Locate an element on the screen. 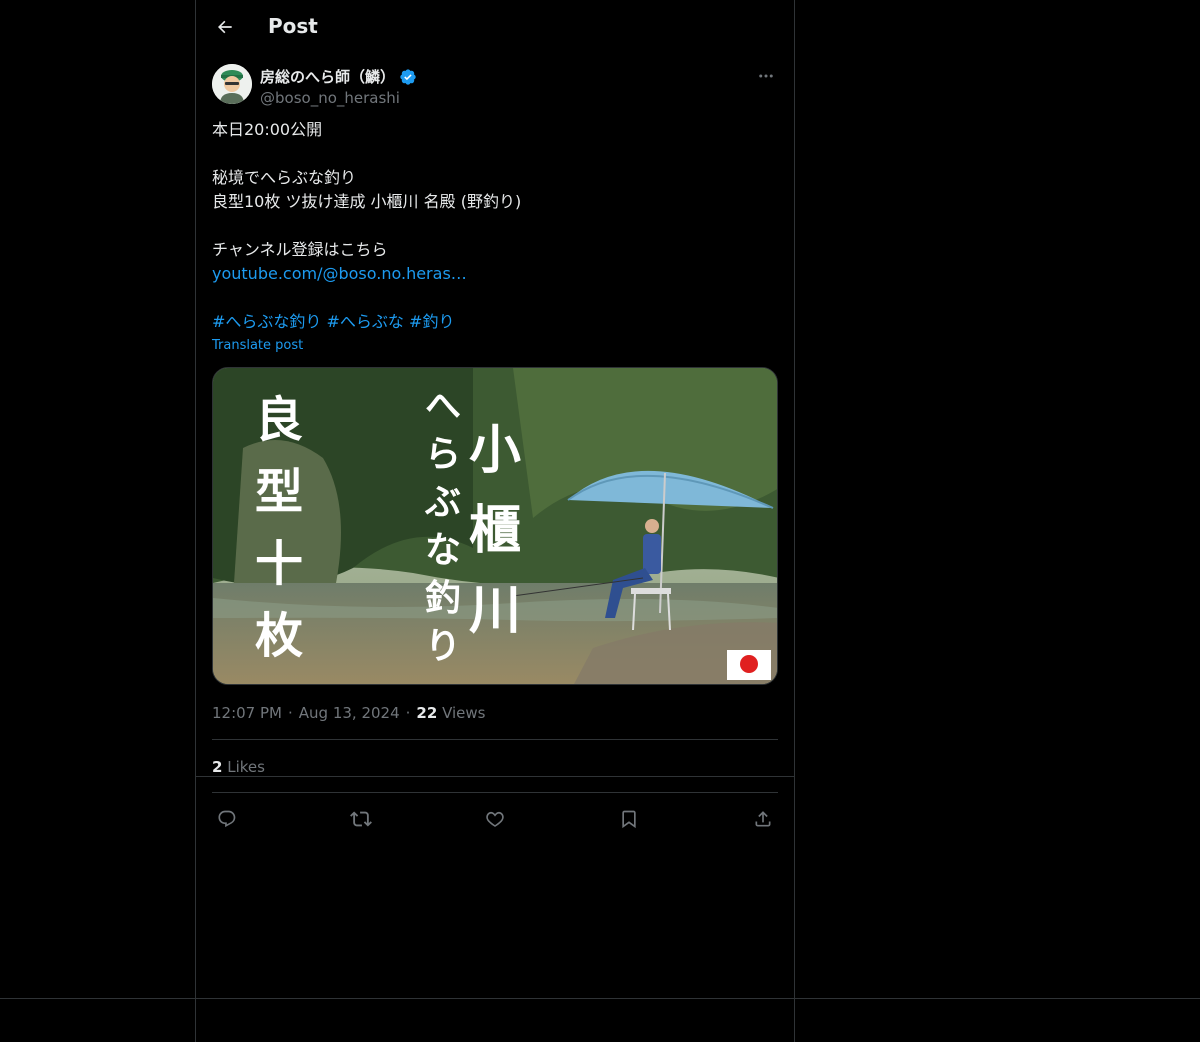 The image size is (1200, 1042). like-button is located at coordinates (495, 819).